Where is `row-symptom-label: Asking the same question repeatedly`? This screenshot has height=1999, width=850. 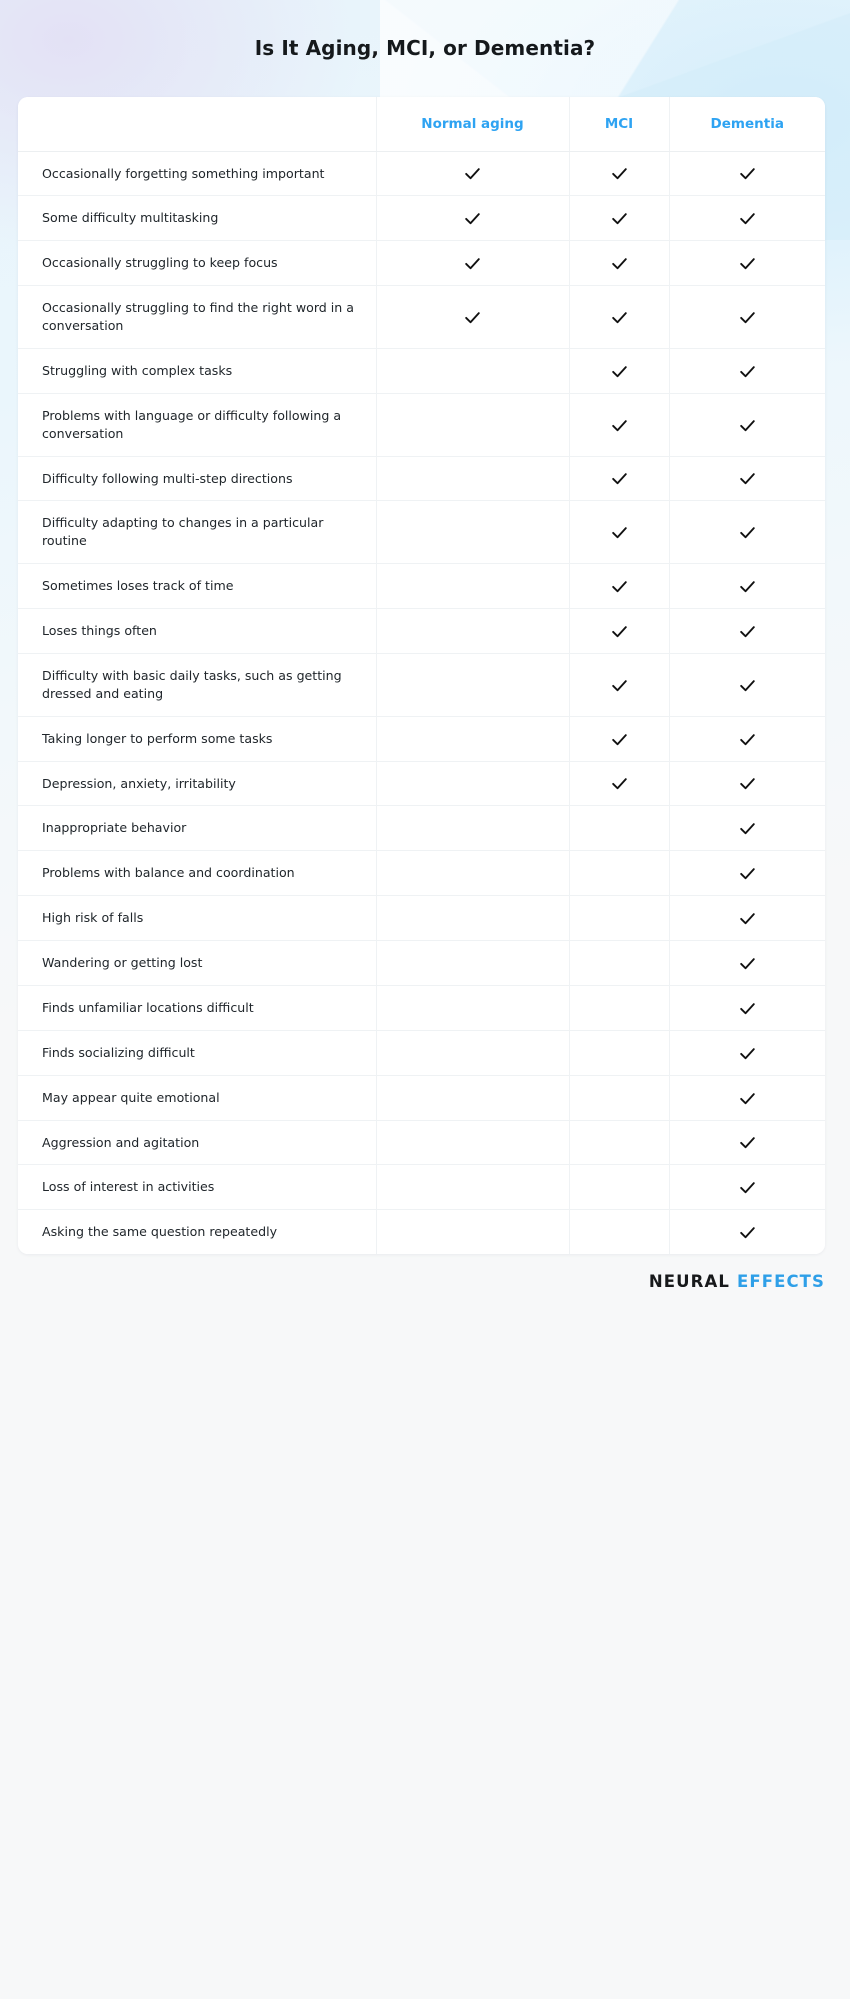 row-symptom-label: Asking the same question repeatedly is located at coordinates (197, 1232).